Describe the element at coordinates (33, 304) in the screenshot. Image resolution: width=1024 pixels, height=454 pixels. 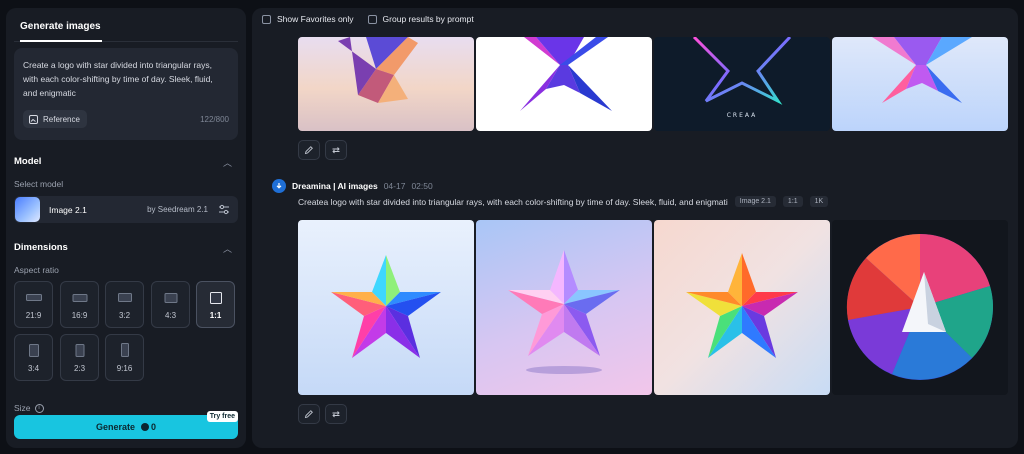
I see `ratio-21-9: 21:9` at that location.